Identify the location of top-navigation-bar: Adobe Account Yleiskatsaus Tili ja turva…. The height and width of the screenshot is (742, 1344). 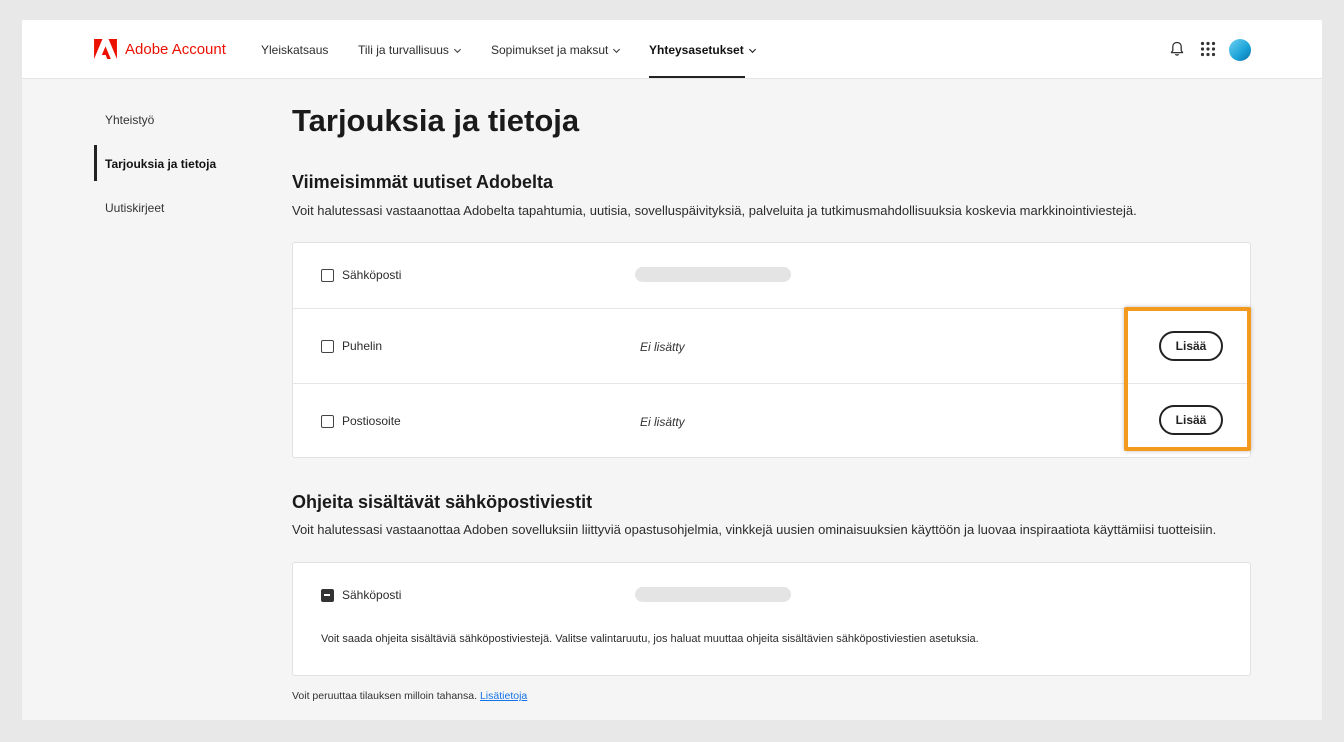
(672, 49).